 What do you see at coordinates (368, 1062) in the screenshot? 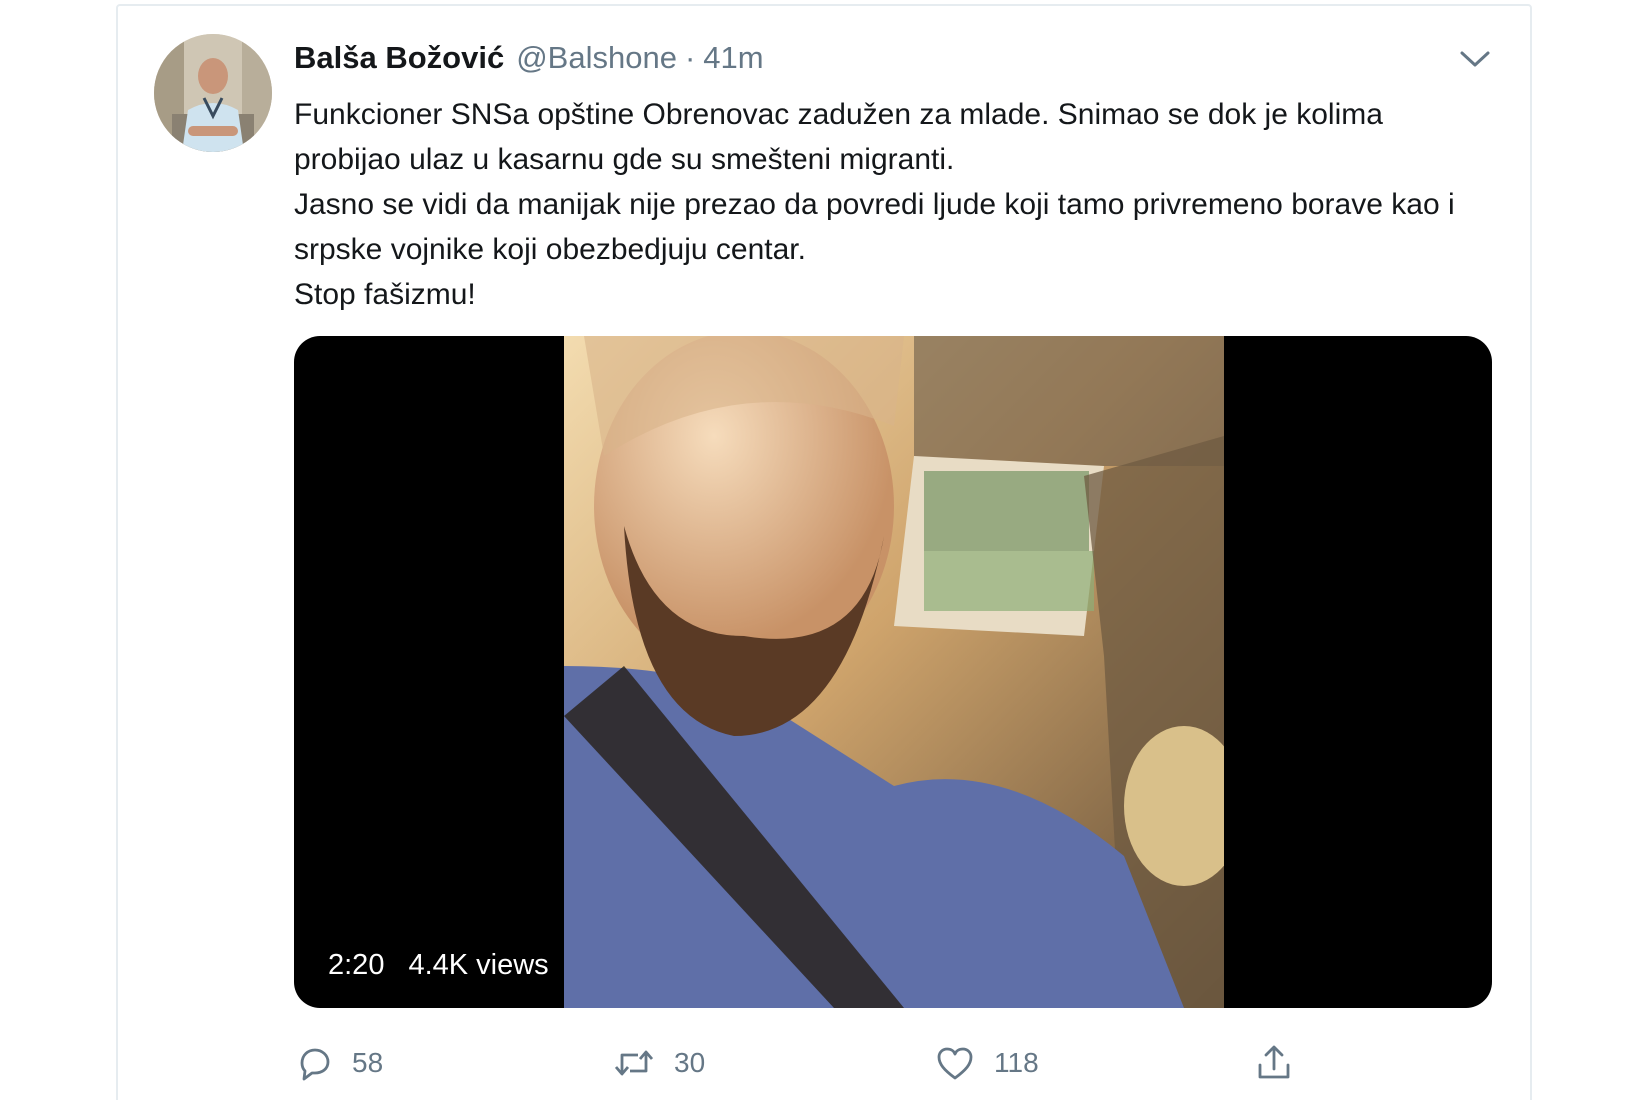
I see `reply-count: 58` at bounding box center [368, 1062].